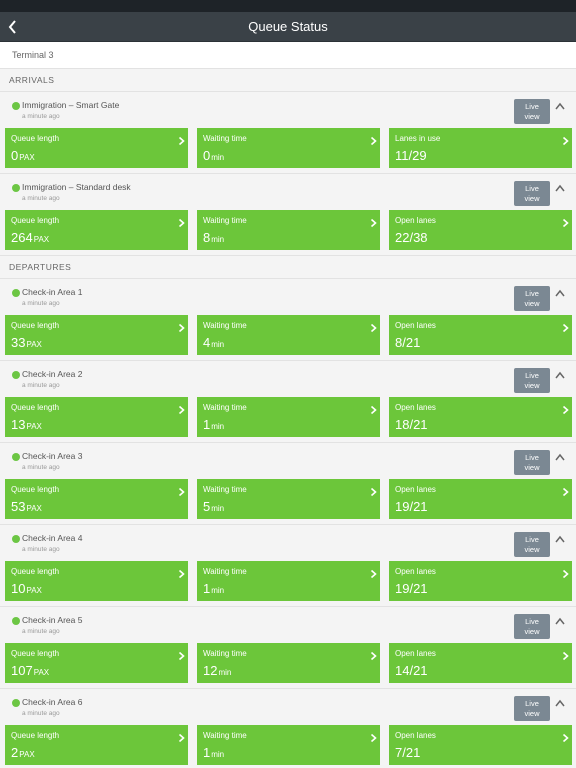 Image resolution: width=576 pixels, height=768 pixels. I want to click on lanes-tile: Lanes in use 11/29, so click(480, 148).